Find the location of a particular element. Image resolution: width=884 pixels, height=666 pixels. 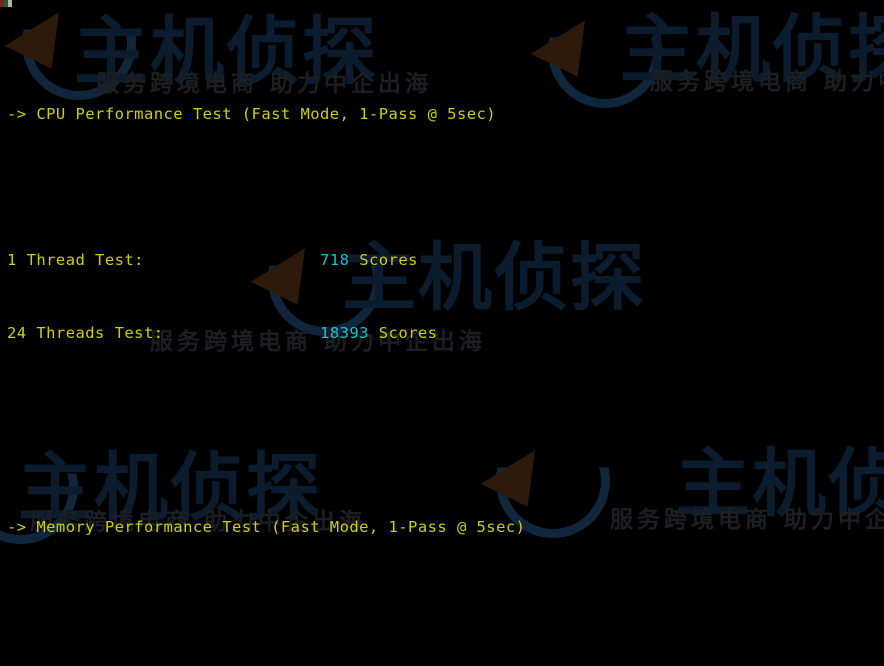

cpu-row-1thread-label: 1 Thread Test: is located at coordinates (75, 259).